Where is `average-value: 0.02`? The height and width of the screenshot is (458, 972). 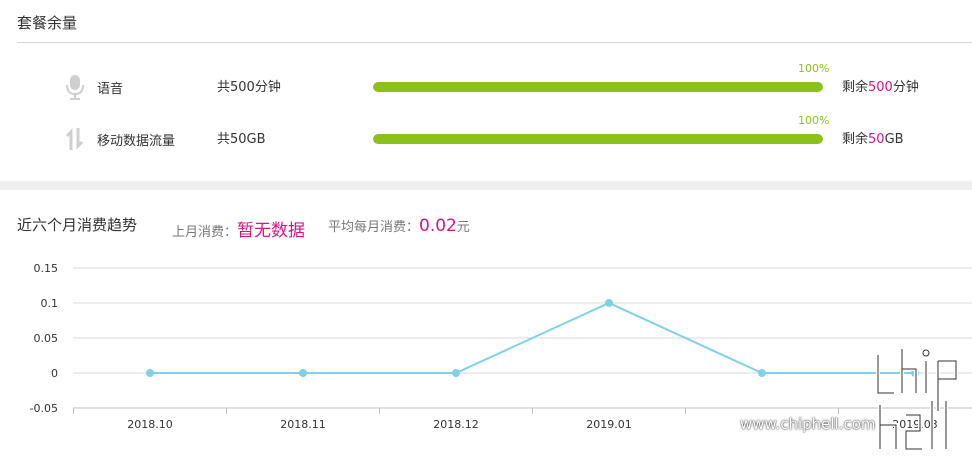 average-value: 0.02 is located at coordinates (438, 226).